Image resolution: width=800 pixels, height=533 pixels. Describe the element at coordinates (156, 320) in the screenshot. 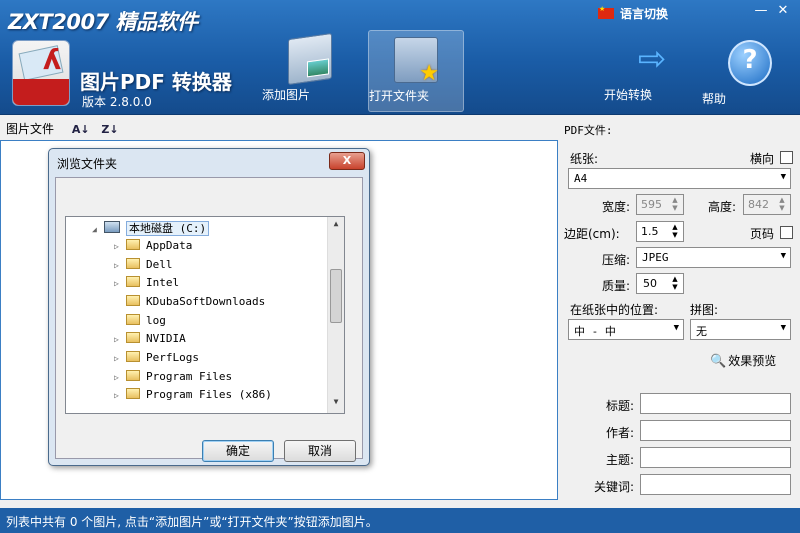

I see `tree-item-label: log` at that location.